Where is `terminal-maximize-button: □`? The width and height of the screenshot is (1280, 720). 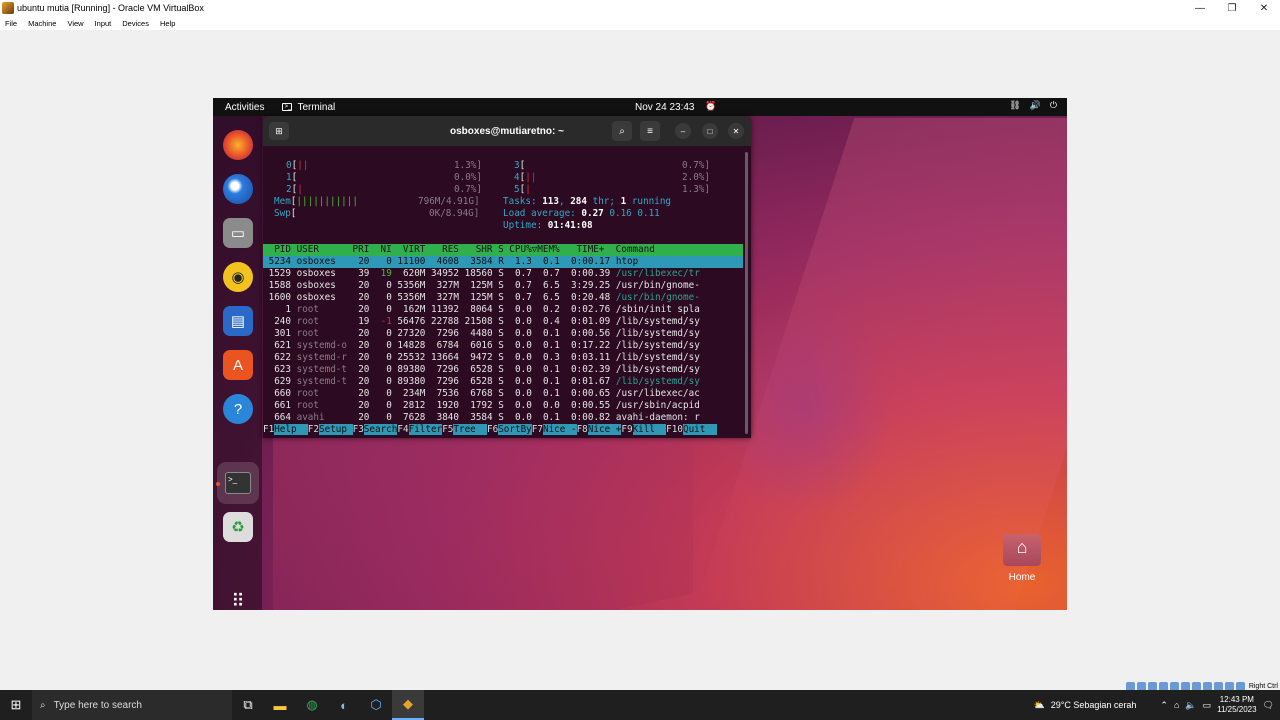 terminal-maximize-button: □ is located at coordinates (710, 131).